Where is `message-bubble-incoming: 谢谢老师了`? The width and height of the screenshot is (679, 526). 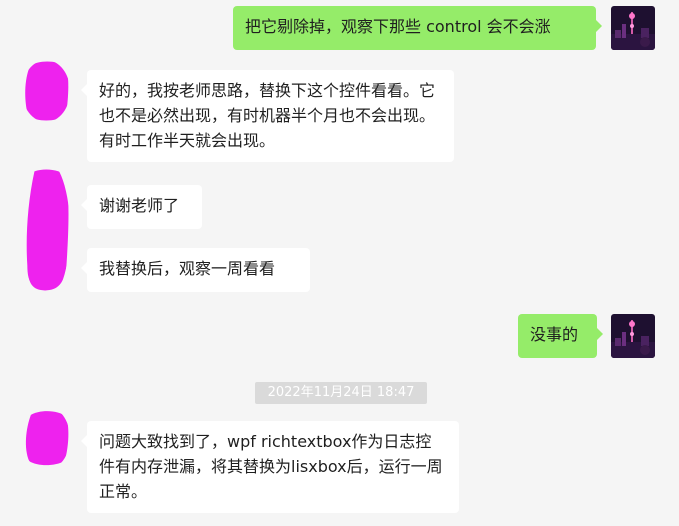 message-bubble-incoming: 谢谢老师了 is located at coordinates (141, 207).